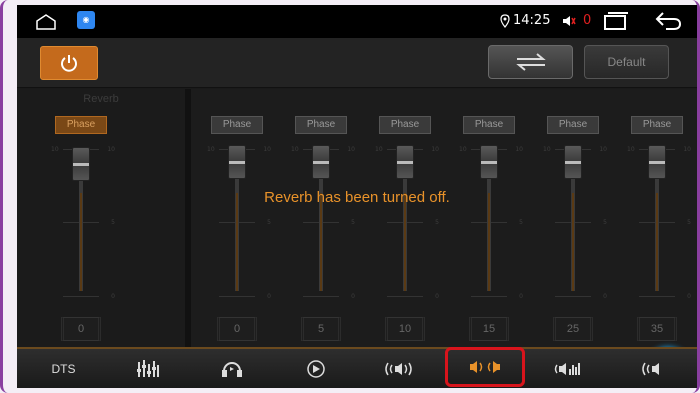  I want to click on tab-dts: DTS, so click(63, 368).